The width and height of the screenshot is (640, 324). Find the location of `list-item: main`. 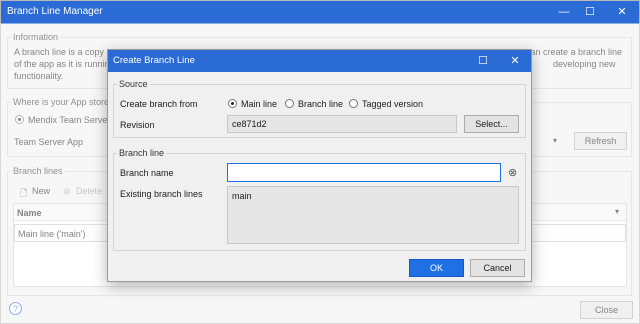

list-item: main is located at coordinates (242, 196).